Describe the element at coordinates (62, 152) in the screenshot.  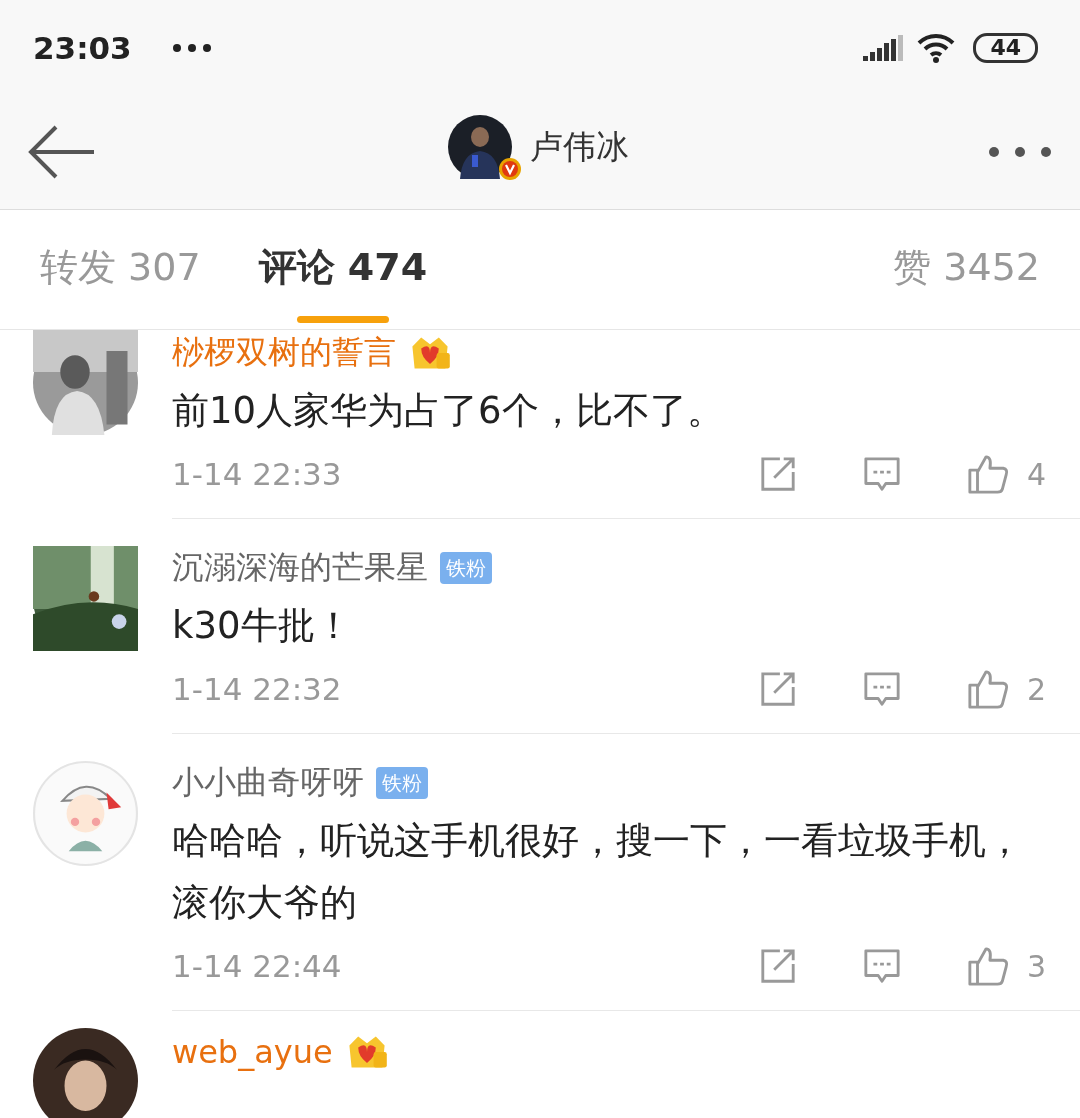
I see `back-arrow-icon` at that location.